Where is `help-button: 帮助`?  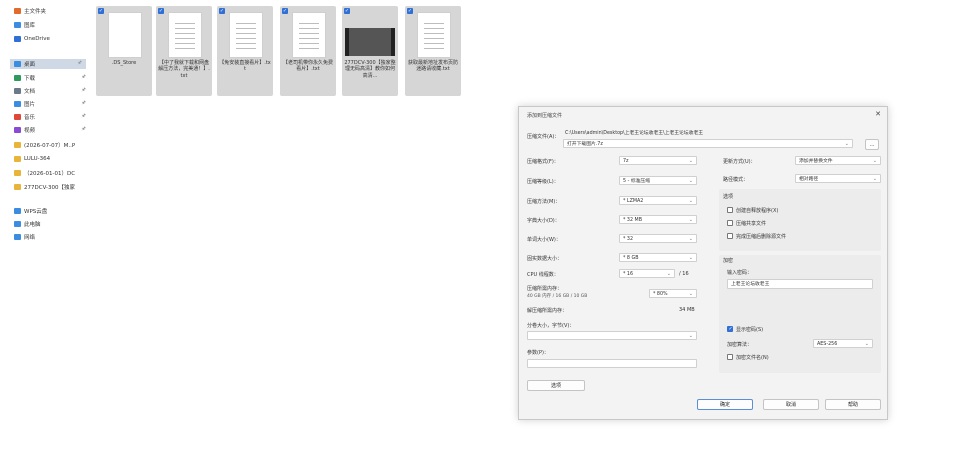
help-button: 帮助 is located at coordinates (853, 404).